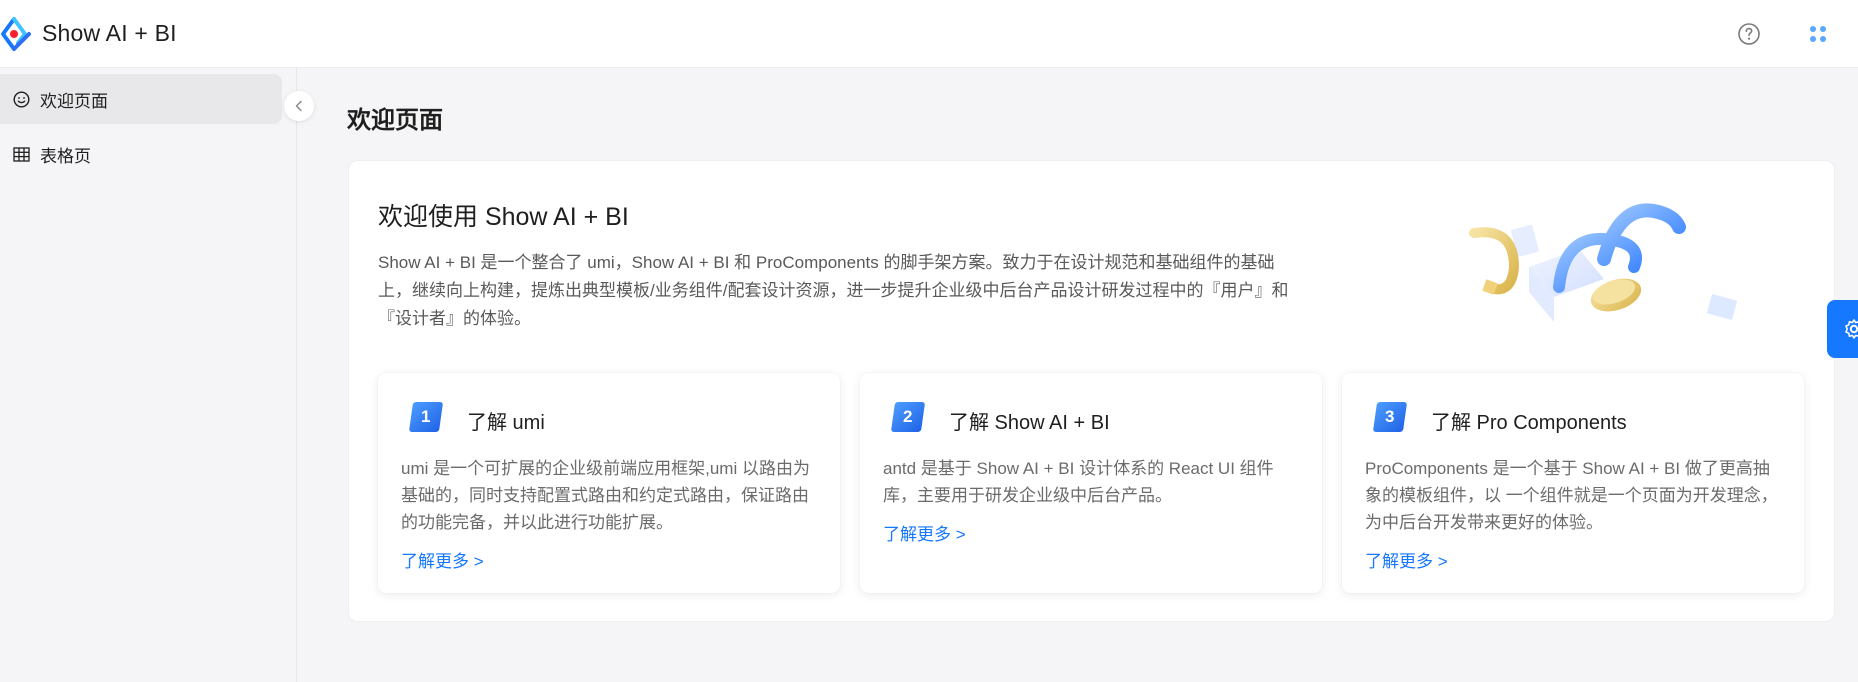 The height and width of the screenshot is (682, 1858). Describe the element at coordinates (65, 156) in the screenshot. I see `sidebar-item-label: 表格页` at that location.